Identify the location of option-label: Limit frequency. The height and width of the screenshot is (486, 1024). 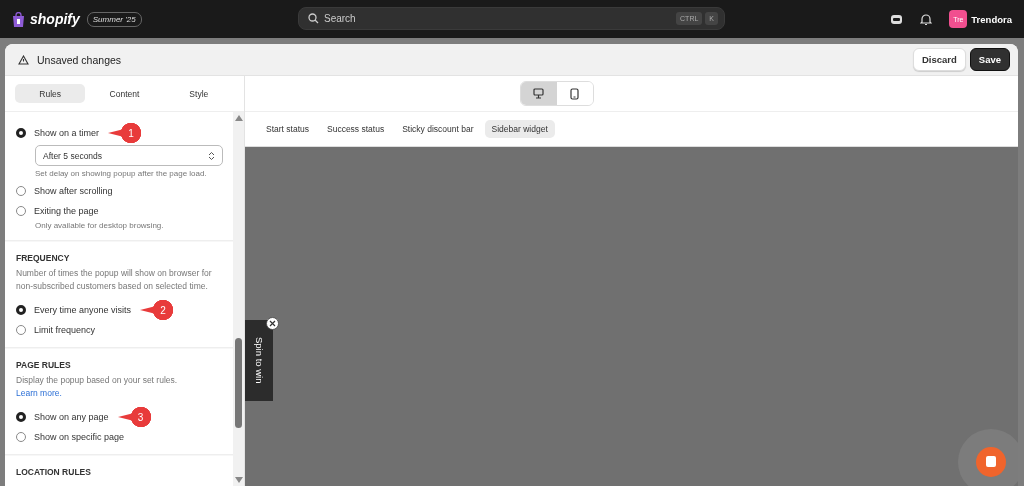
(65, 330).